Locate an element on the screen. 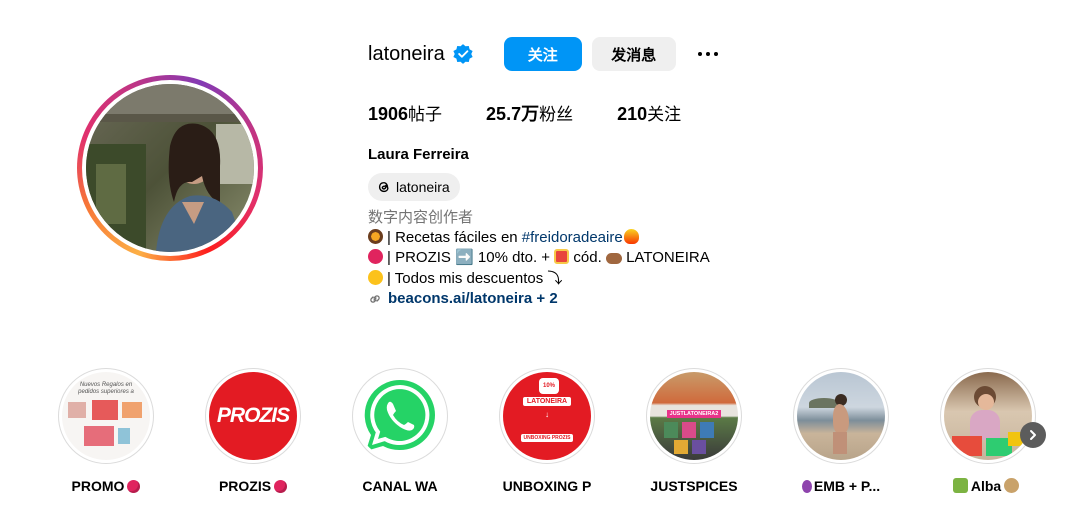  threads-handle: latoneira is located at coordinates (423, 187).